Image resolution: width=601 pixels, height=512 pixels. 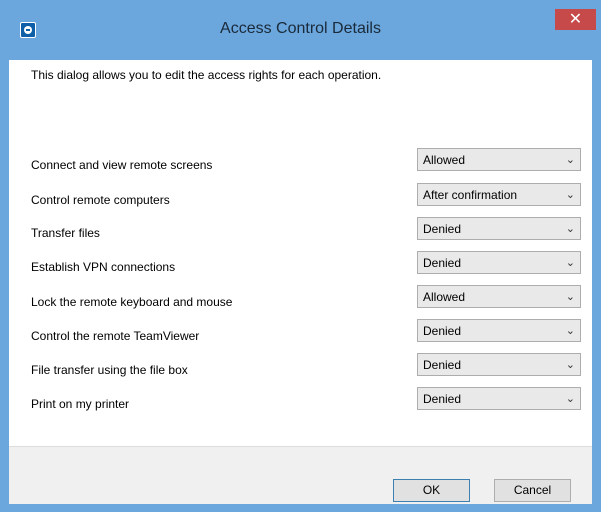 What do you see at coordinates (499, 228) in the screenshot?
I see `select-transfer-files: Denied ⌄` at bounding box center [499, 228].